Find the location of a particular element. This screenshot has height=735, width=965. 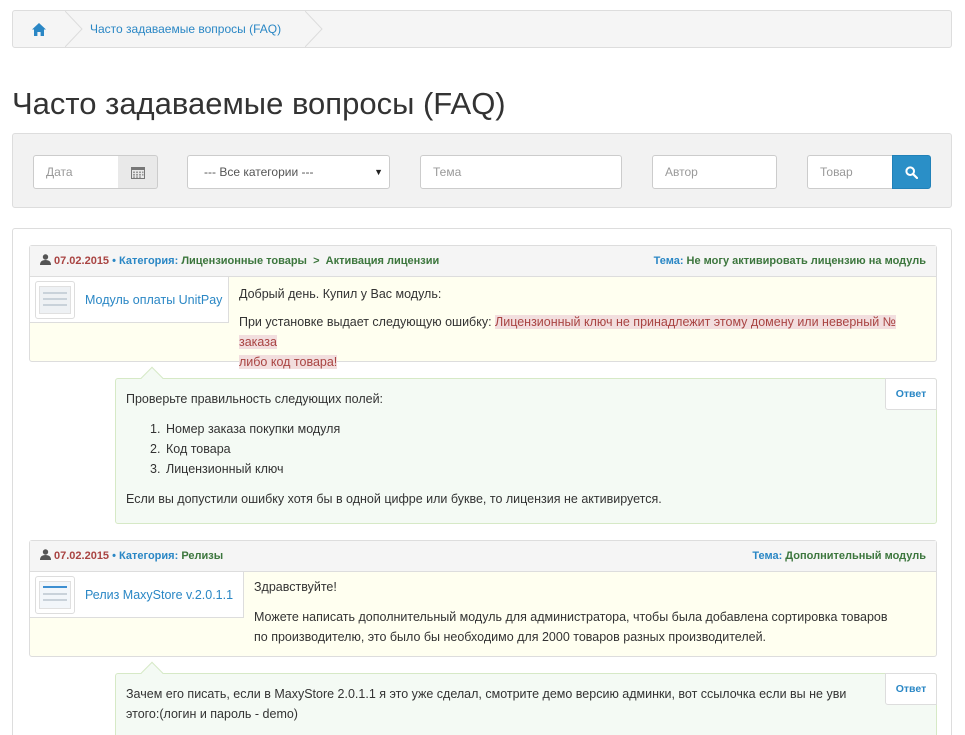

answer-intro: Проверьте правильность следующих полей: is located at coordinates (255, 399).